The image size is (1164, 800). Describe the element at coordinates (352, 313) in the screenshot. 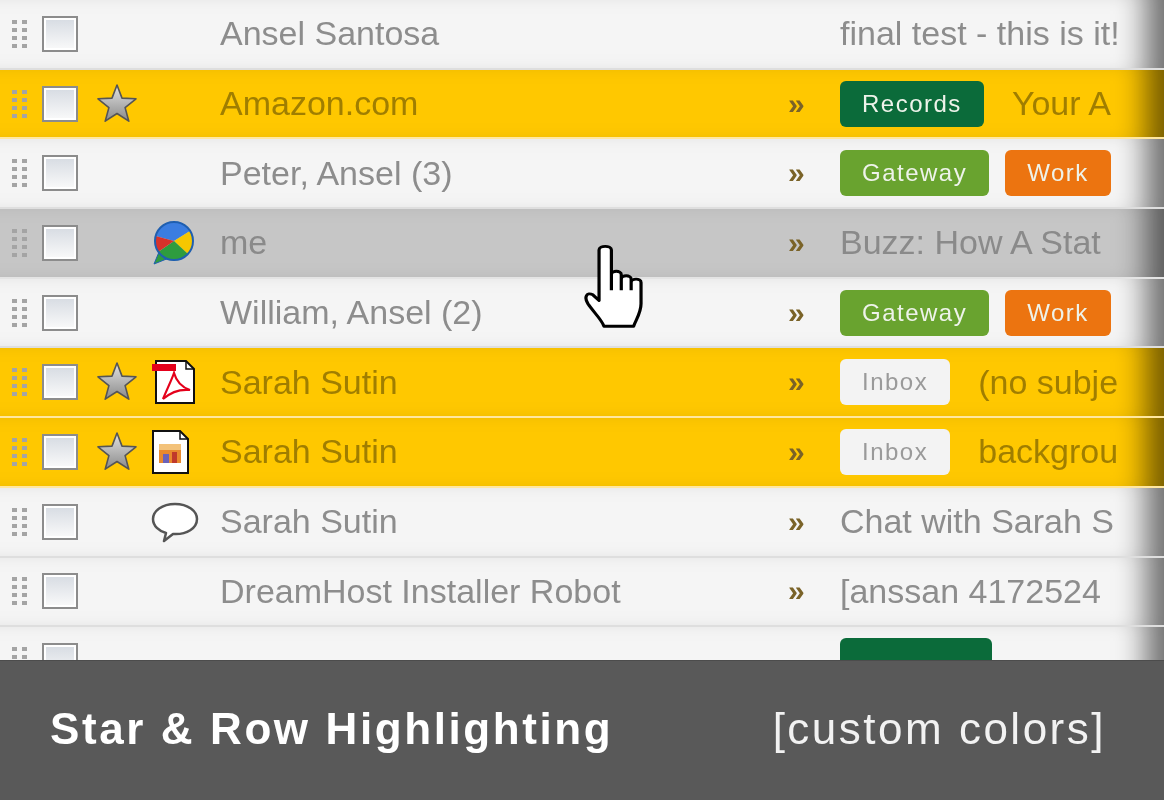

I see `sender-name: William, Ansel (2)` at that location.